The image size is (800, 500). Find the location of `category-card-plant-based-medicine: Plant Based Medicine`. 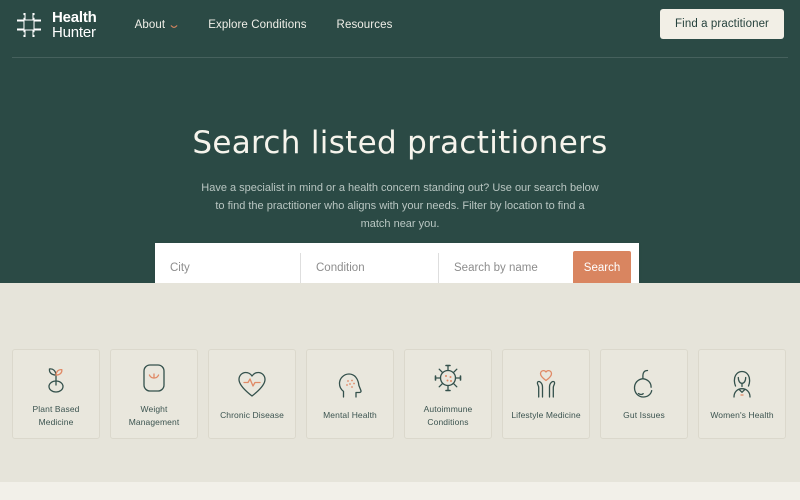

category-card-plant-based-medicine: Plant Based Medicine is located at coordinates (56, 394).